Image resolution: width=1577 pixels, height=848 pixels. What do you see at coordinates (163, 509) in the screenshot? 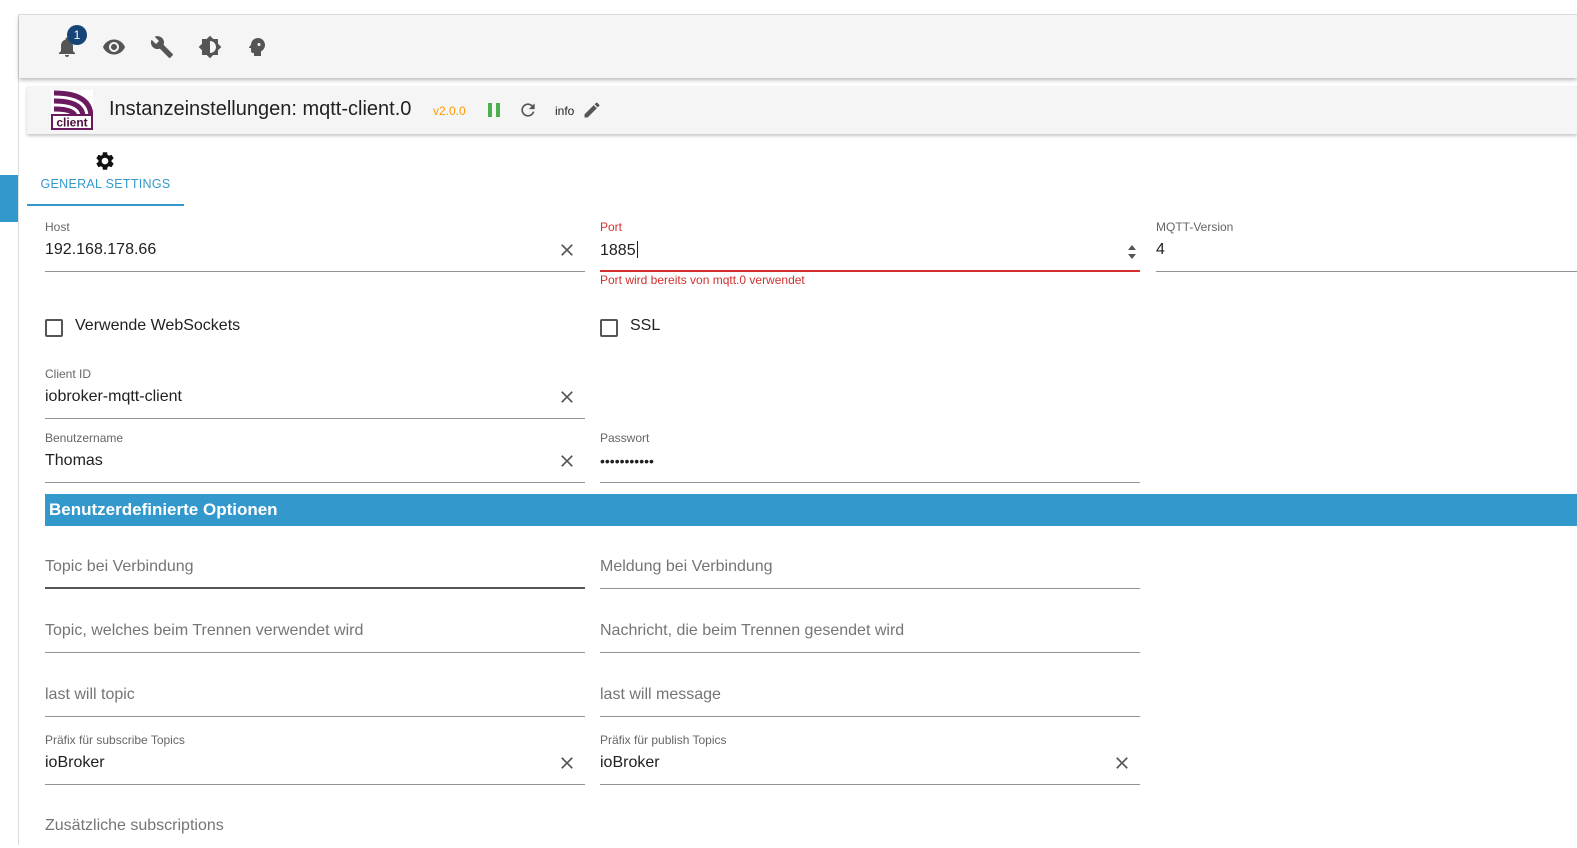
I see `section-title: Benutzerdefinierte Optionen` at bounding box center [163, 509].